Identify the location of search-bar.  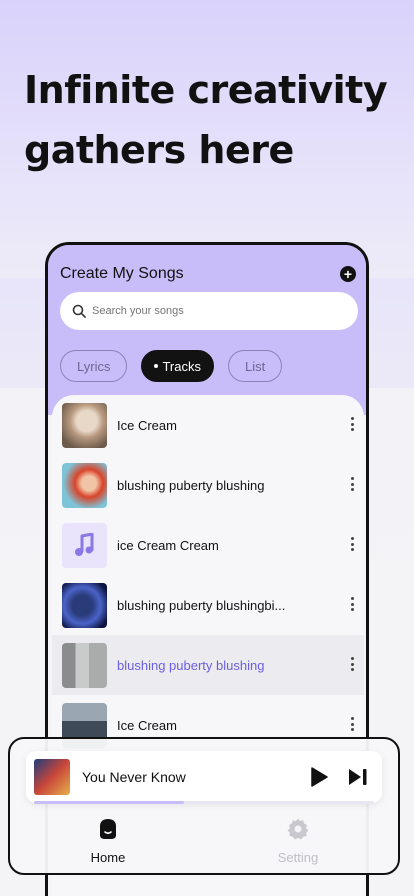
(209, 311).